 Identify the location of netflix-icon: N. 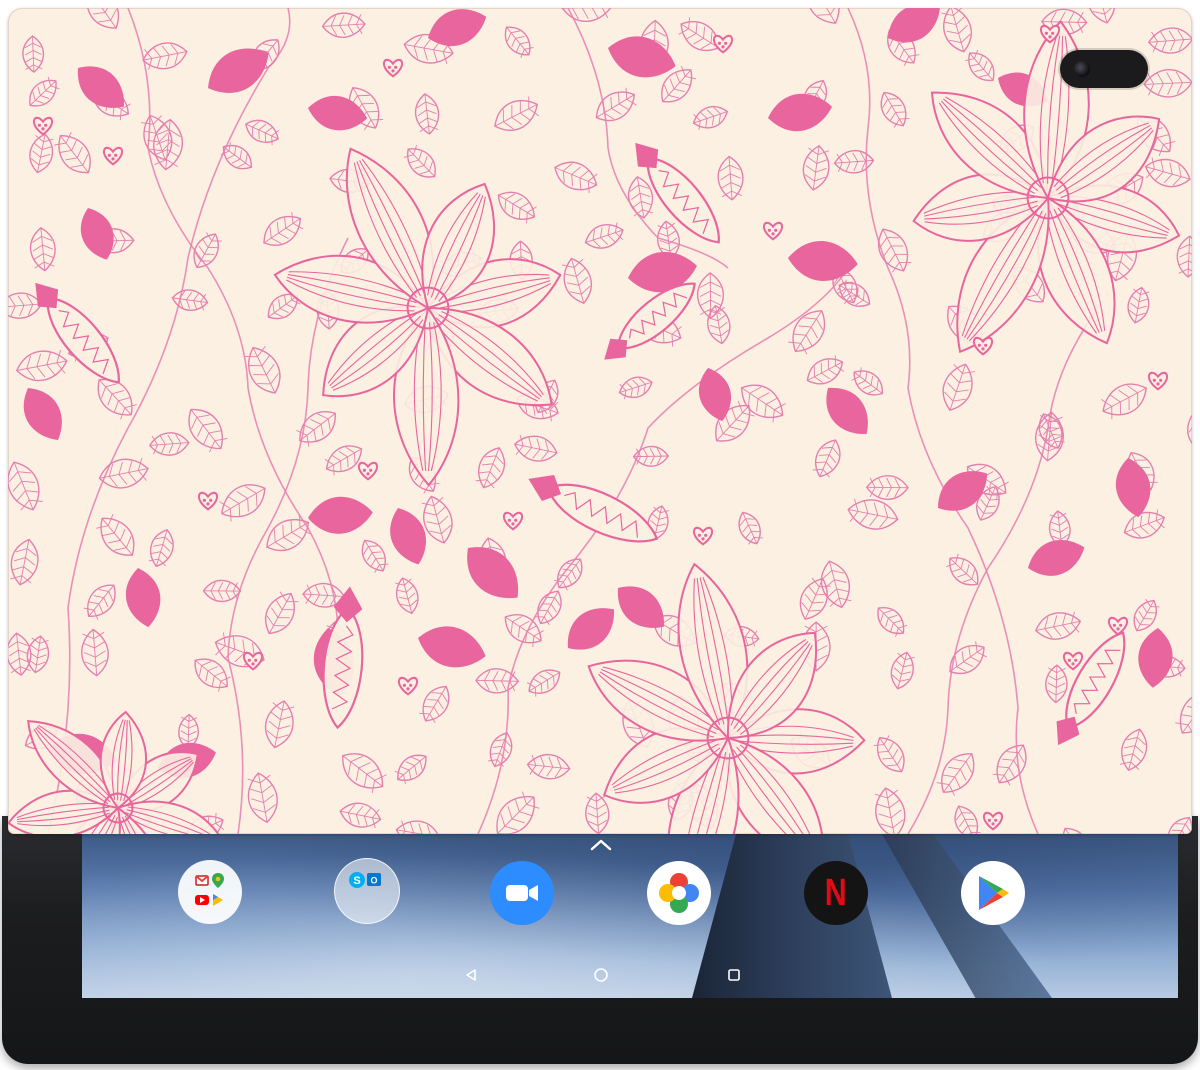
(836, 893).